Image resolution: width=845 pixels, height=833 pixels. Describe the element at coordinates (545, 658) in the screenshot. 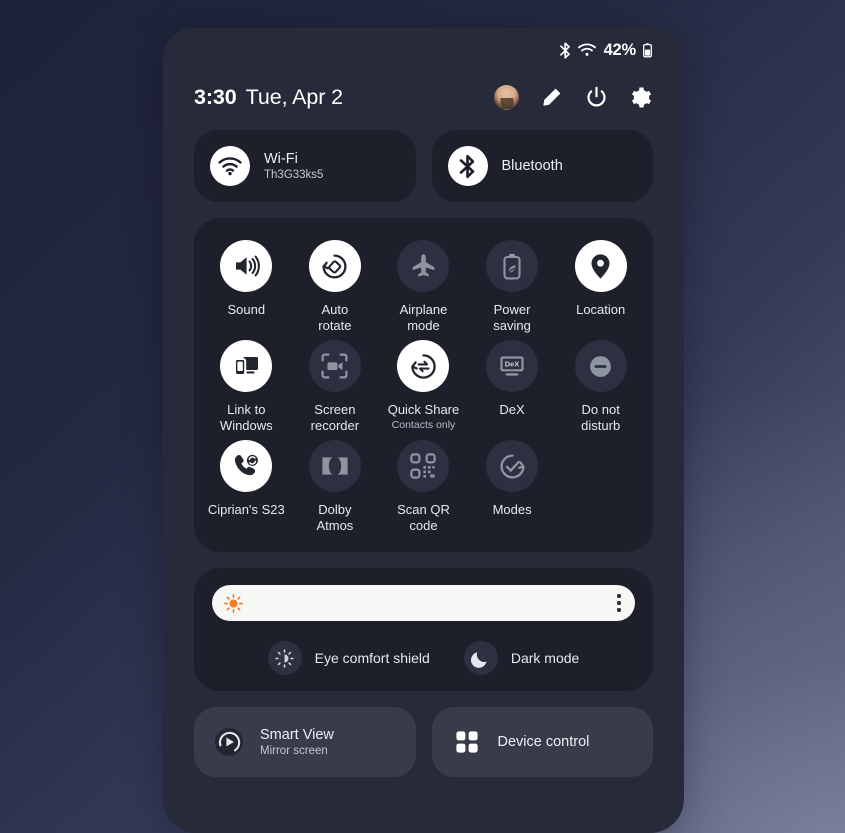

I see `mode-label: Dark mode` at that location.